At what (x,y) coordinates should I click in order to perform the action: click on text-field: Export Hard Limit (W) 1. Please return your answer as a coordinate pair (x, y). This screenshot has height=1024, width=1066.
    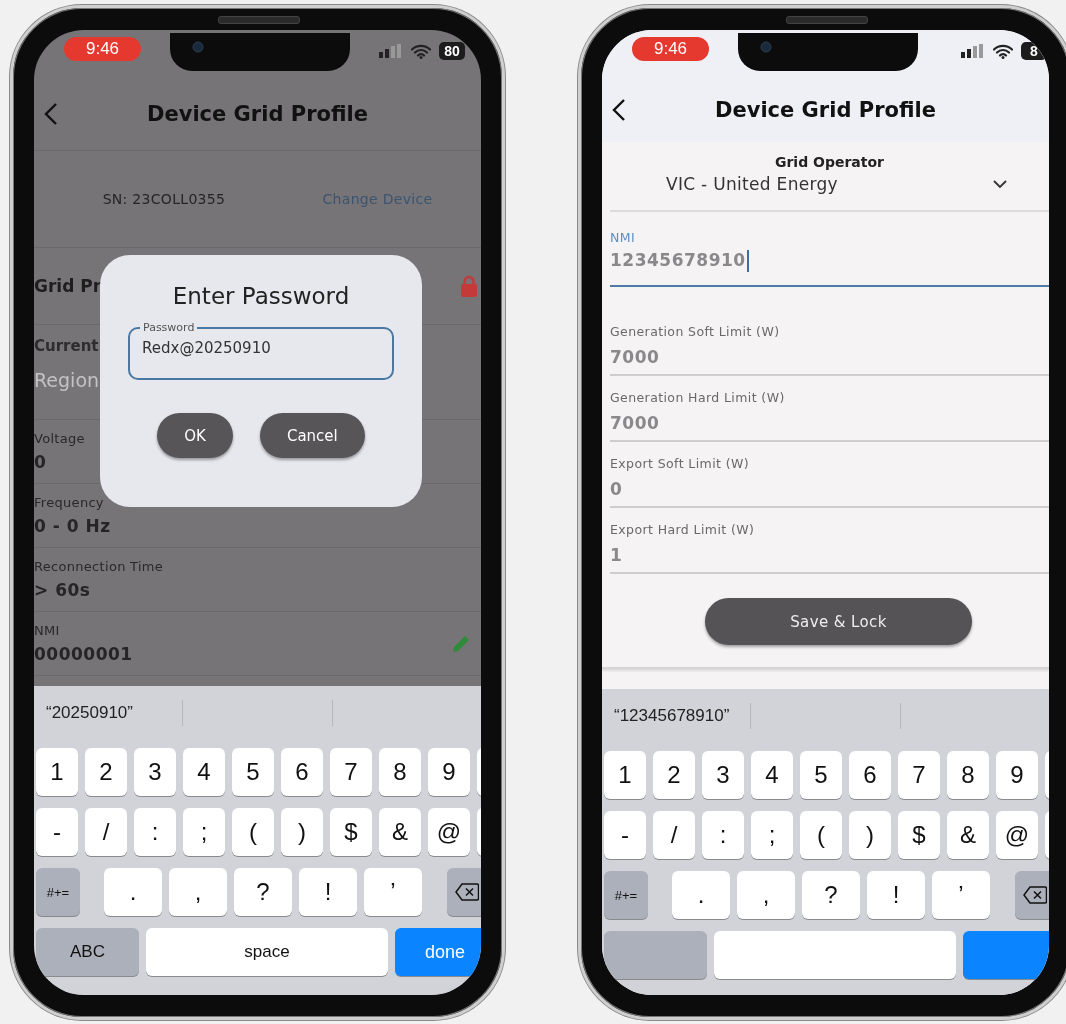
    Looking at the image, I should click on (829, 541).